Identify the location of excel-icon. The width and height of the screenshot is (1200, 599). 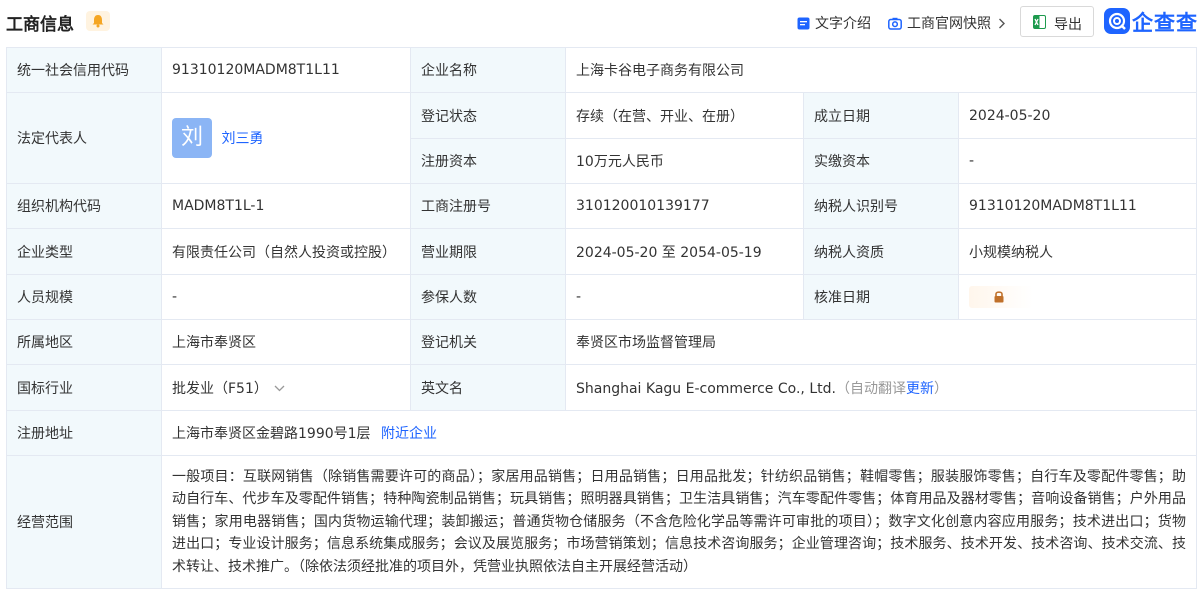
(1039, 24).